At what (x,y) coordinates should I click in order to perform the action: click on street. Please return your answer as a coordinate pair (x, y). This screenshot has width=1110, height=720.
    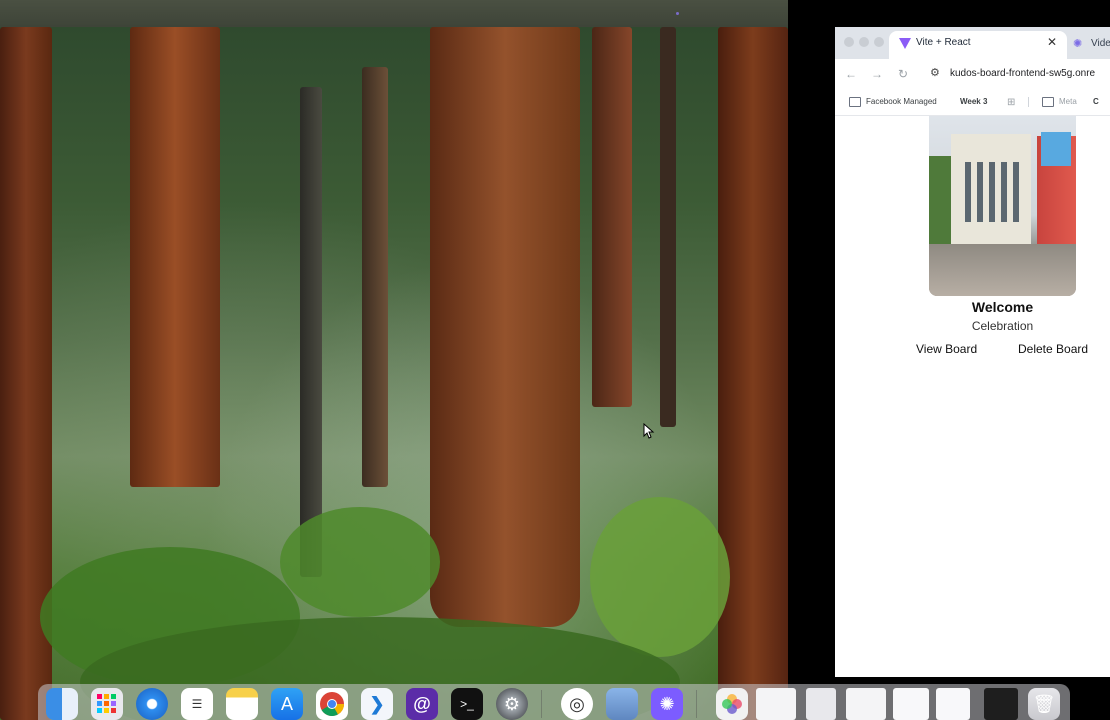
    Looking at the image, I should click on (1002, 270).